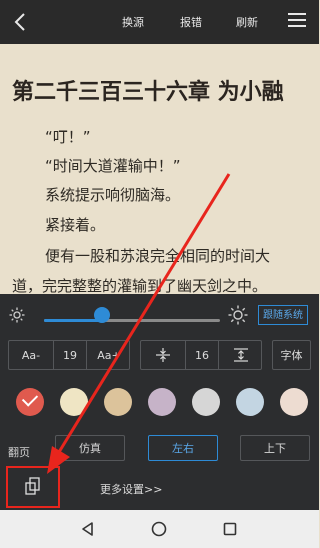 This screenshot has width=320, height=548. What do you see at coordinates (68, 137) in the screenshot?
I see `paragraph: “叮！”` at bounding box center [68, 137].